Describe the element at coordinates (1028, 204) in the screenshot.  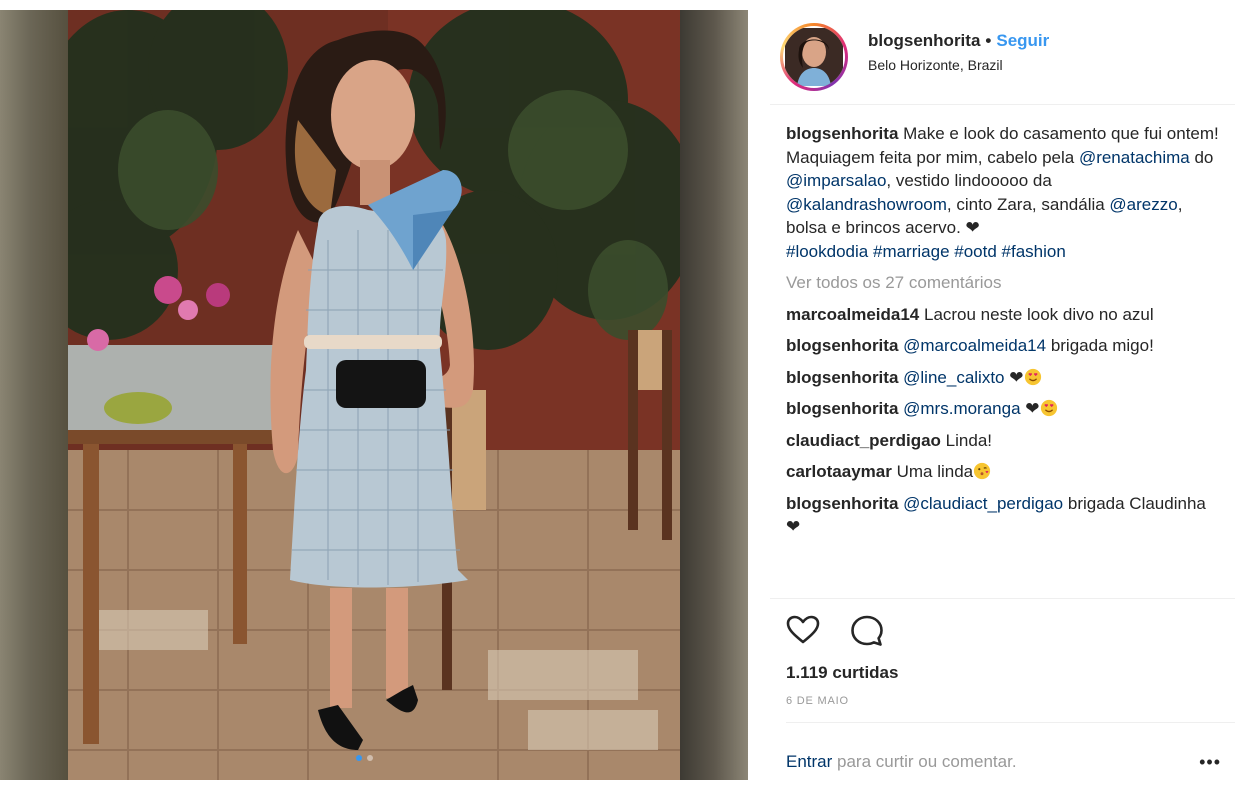
I see `caption-text: , cinto Zara, sandália` at that location.